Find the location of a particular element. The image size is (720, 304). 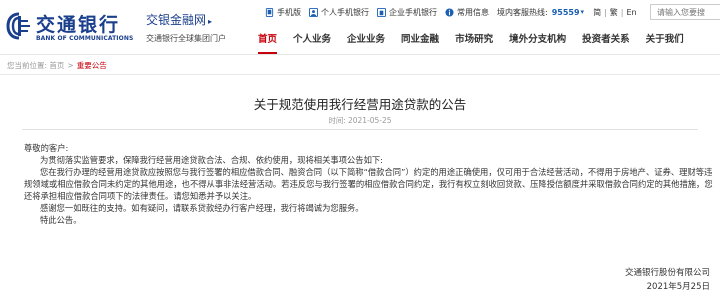

main-nav: 首页 个人业务 企业业务 同业金融 市场研究 境外分支机构 投资者关系 关于我们 is located at coordinates (471, 42).